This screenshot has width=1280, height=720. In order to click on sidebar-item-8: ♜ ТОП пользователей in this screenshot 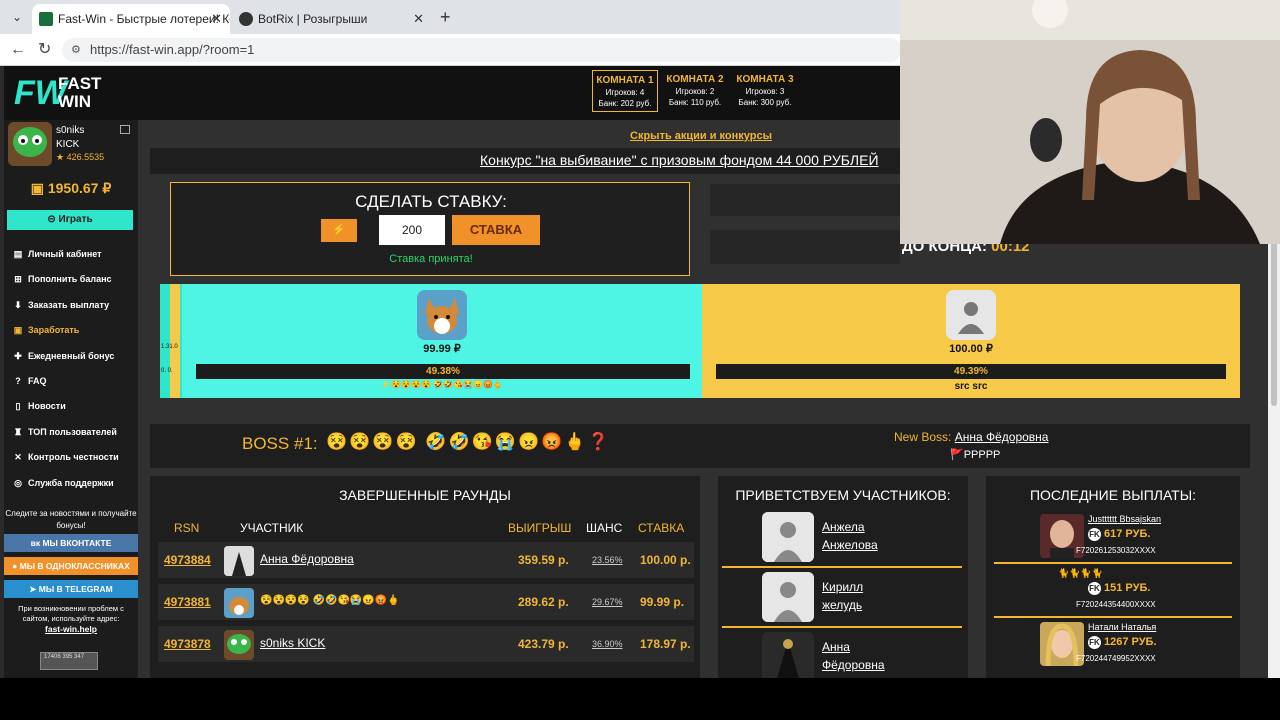, I will do `click(71, 432)`.